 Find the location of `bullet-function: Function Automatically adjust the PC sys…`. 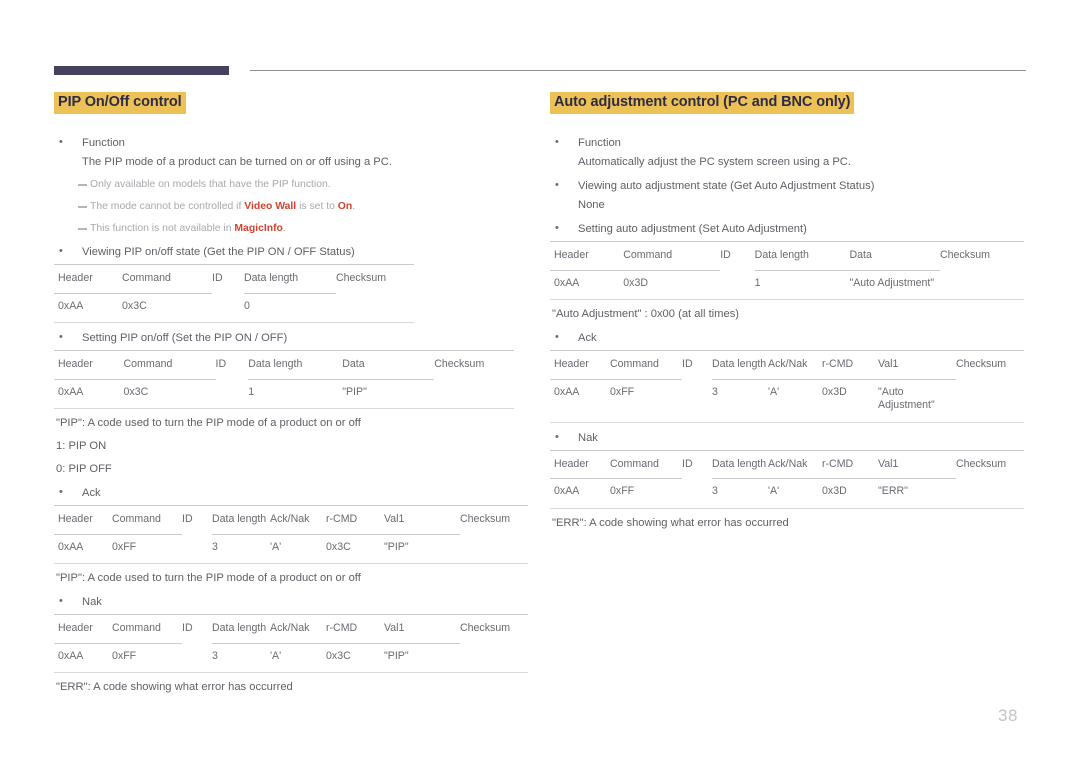

bullet-function: Function Automatically adjust the PC sys… is located at coordinates (789, 152).